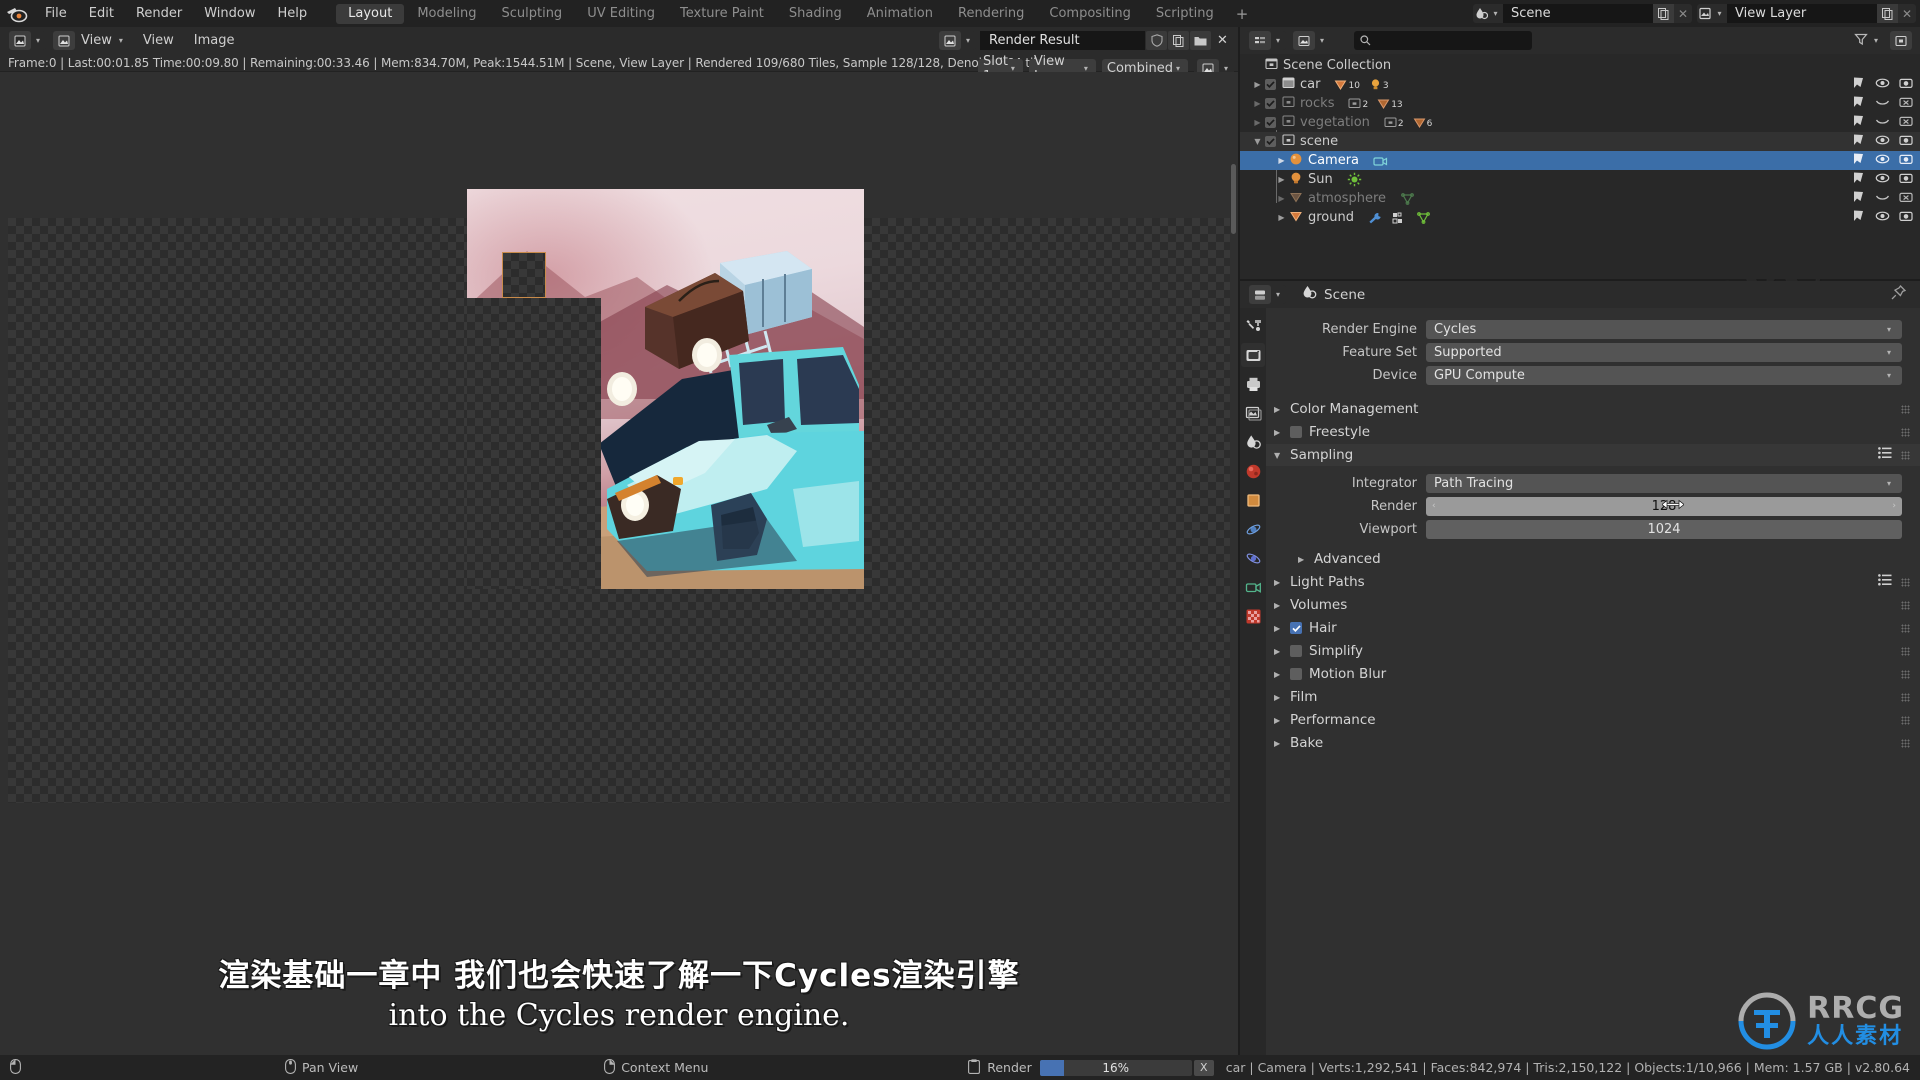 The image size is (1920, 1080). I want to click on simplify-checkbox, so click(1296, 651).